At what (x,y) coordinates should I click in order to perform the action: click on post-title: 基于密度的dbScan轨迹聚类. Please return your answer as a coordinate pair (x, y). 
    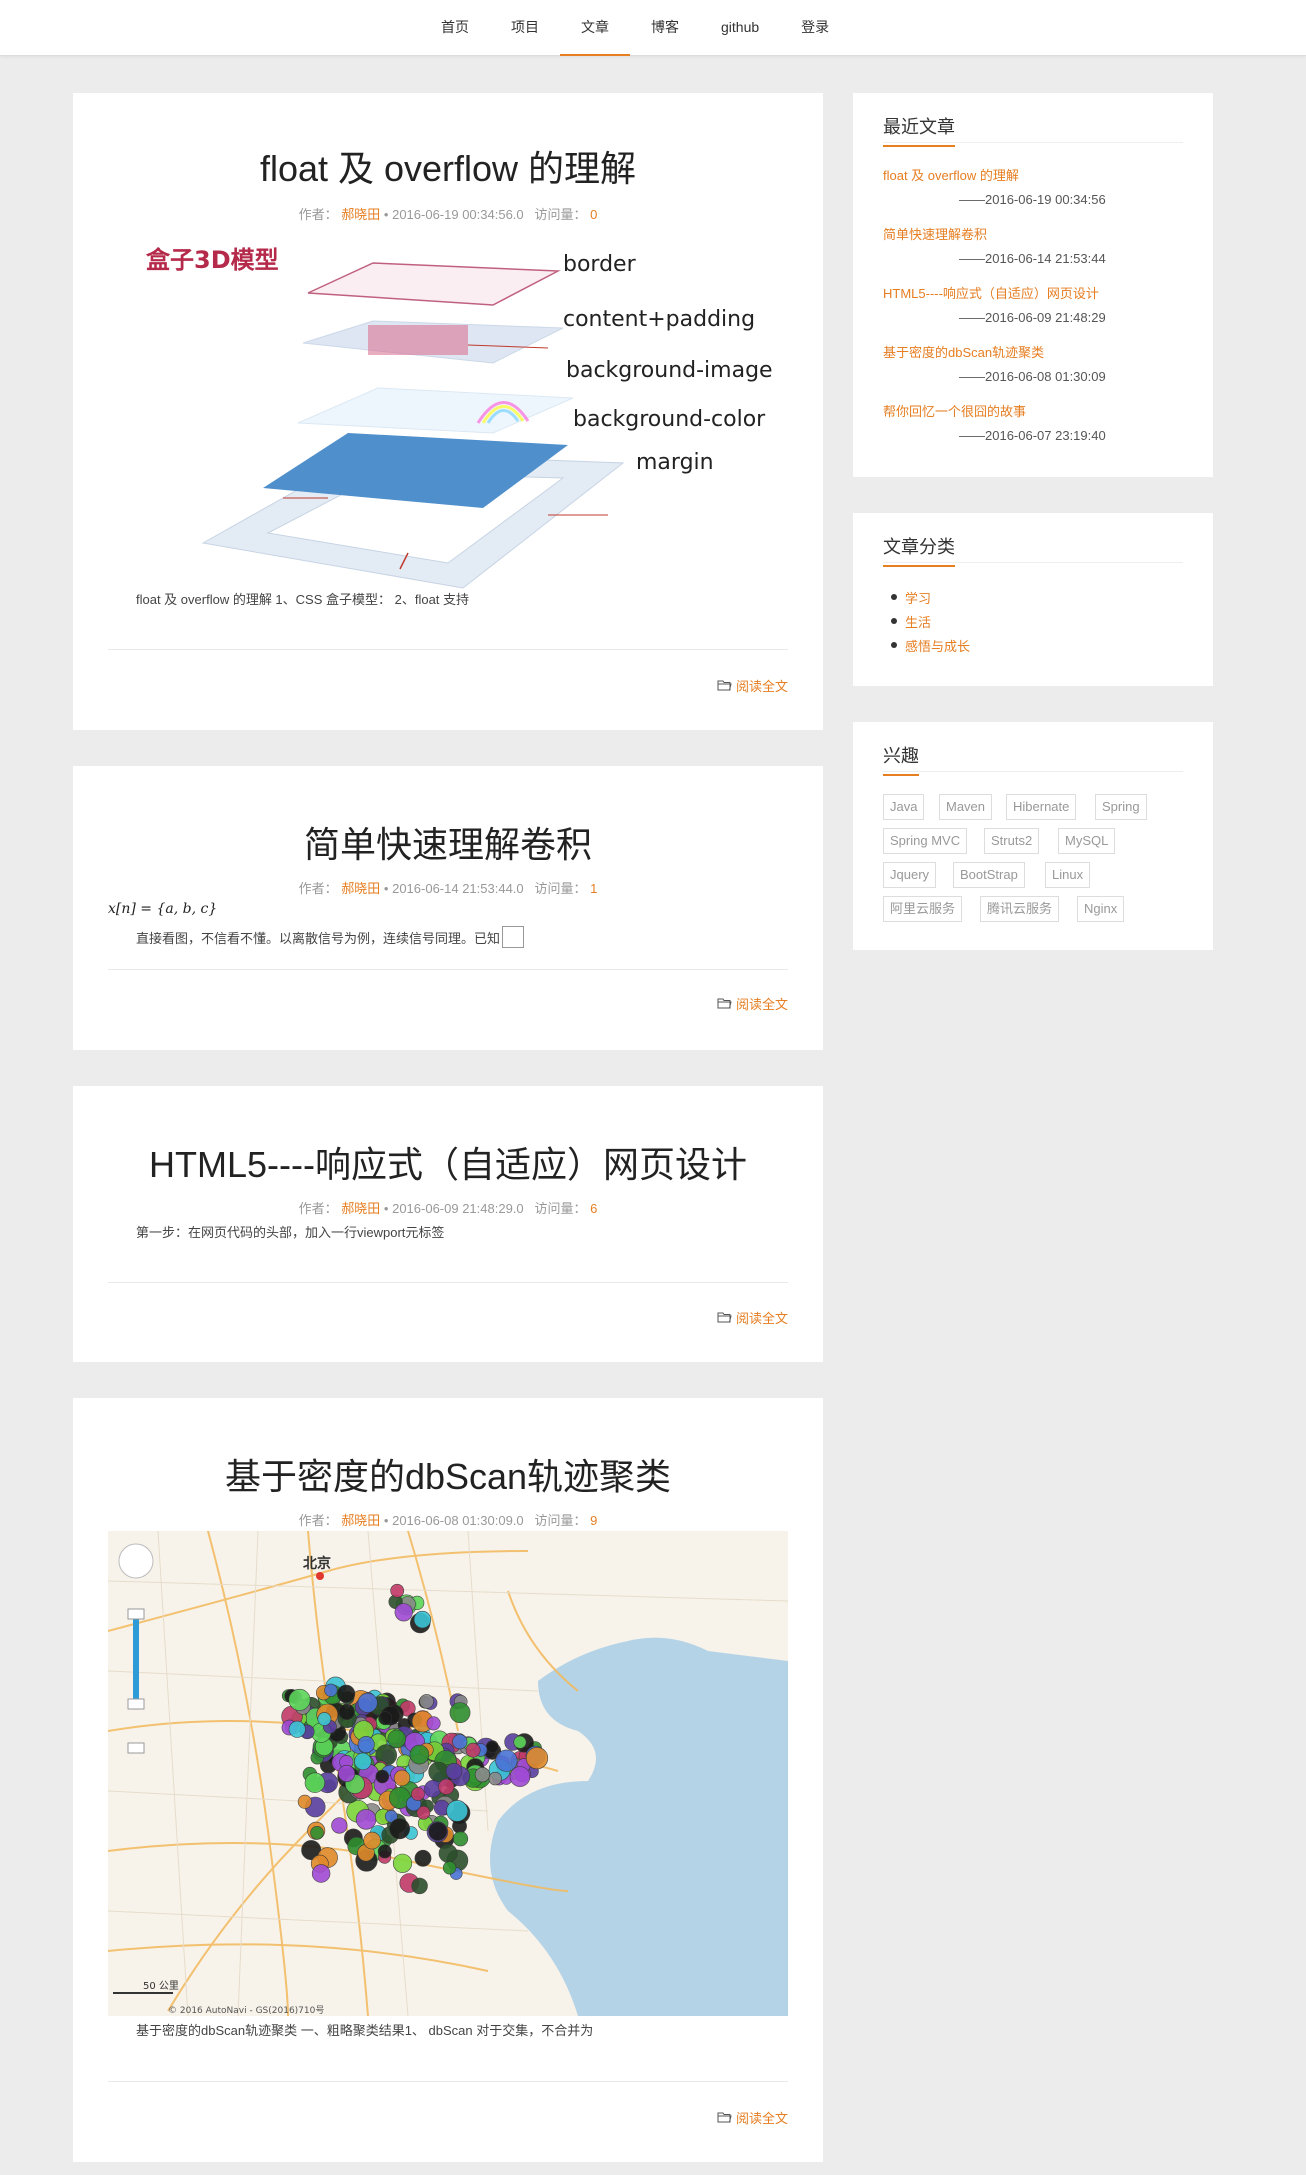
    Looking at the image, I should click on (448, 1474).